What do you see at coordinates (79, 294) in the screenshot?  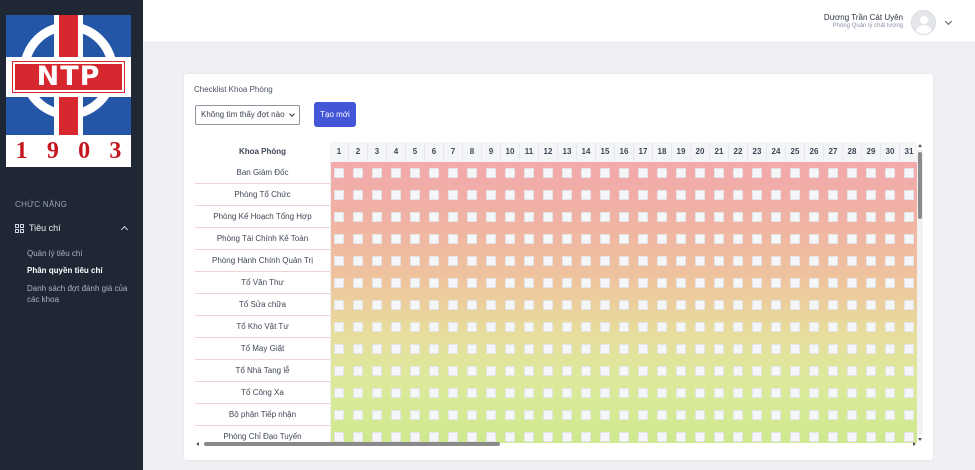 I see `sidebar-item-danh-sach-dot-danh-gia: Danh sách đợt đánh giá của các khoa` at bounding box center [79, 294].